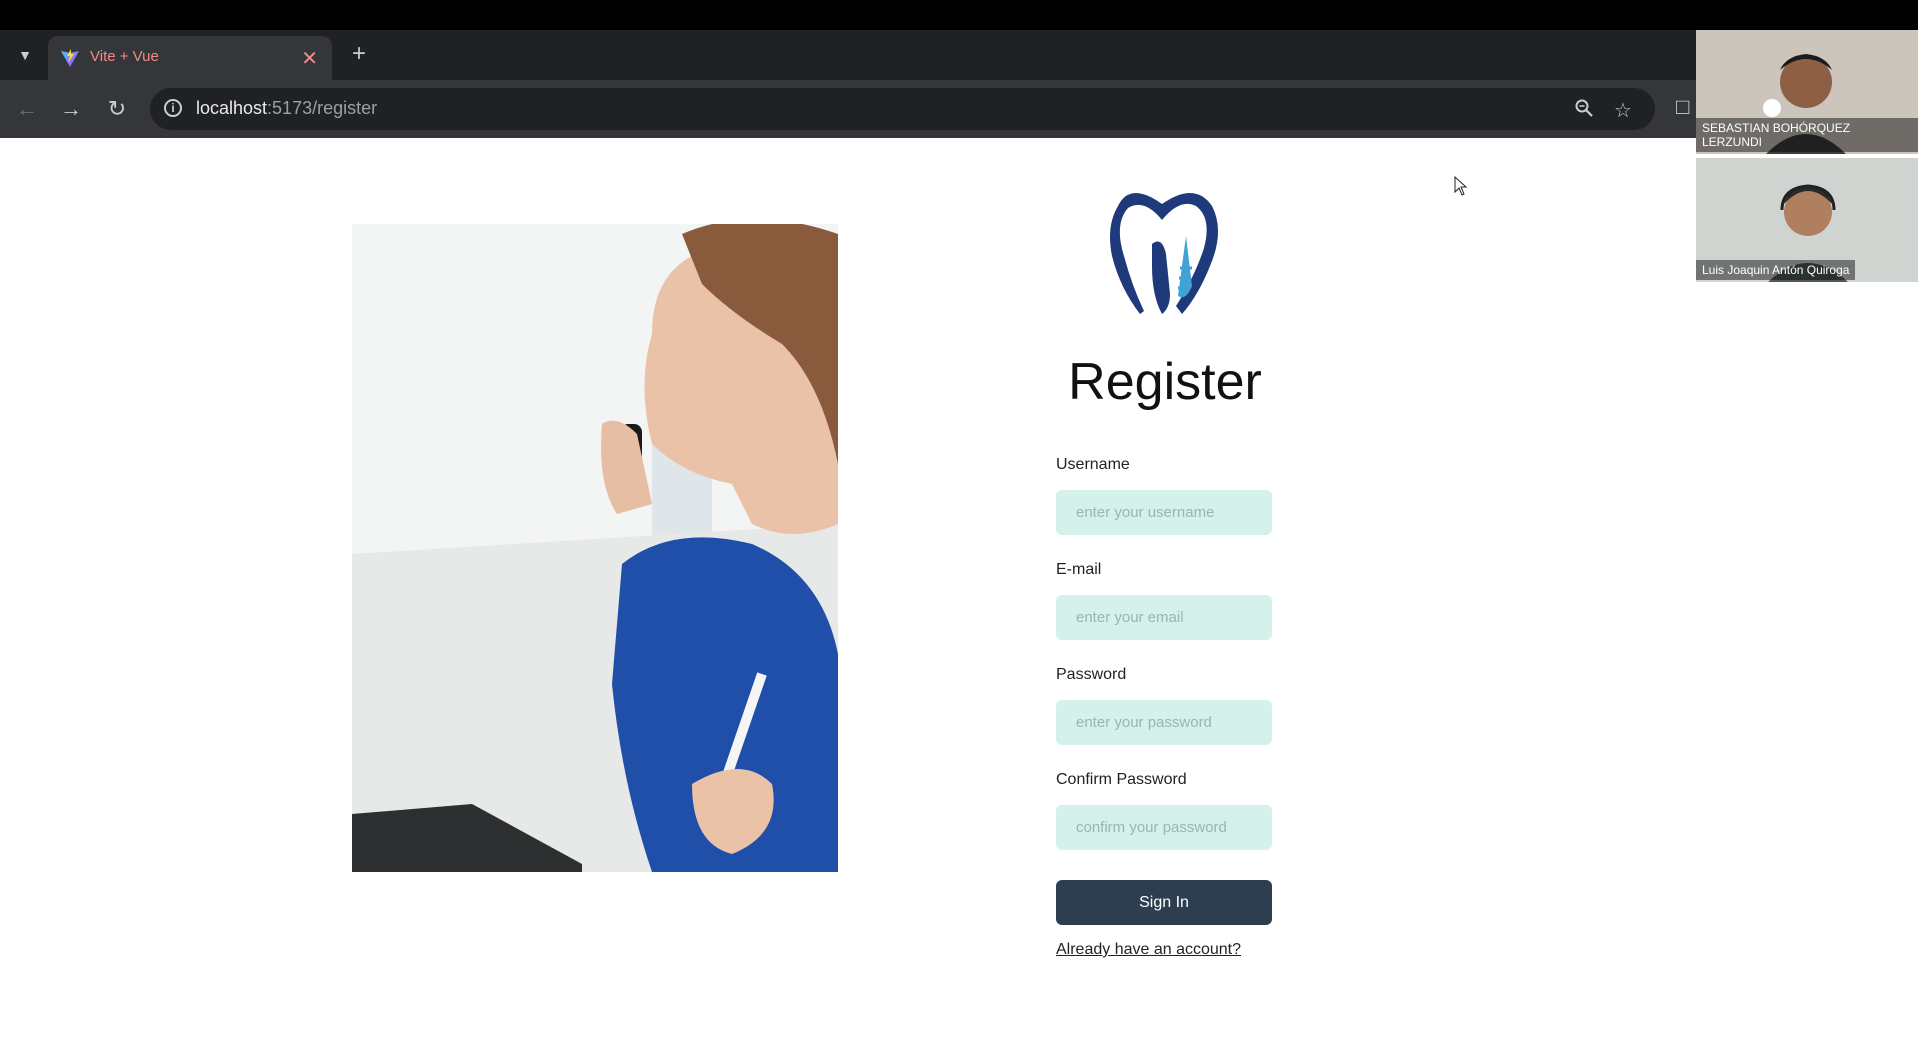 This screenshot has height=1050, width=1918. I want to click on close-icon: ✕, so click(309, 58).